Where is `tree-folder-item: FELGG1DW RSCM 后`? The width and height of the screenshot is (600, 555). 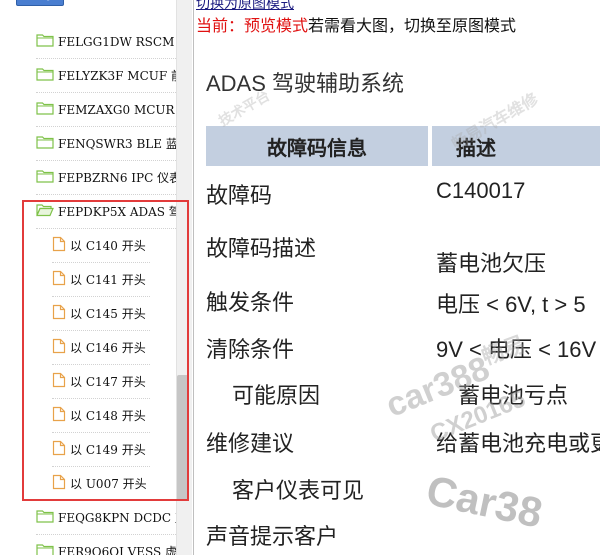 tree-folder-item: FELGG1DW RSCM 后 is located at coordinates (106, 42).